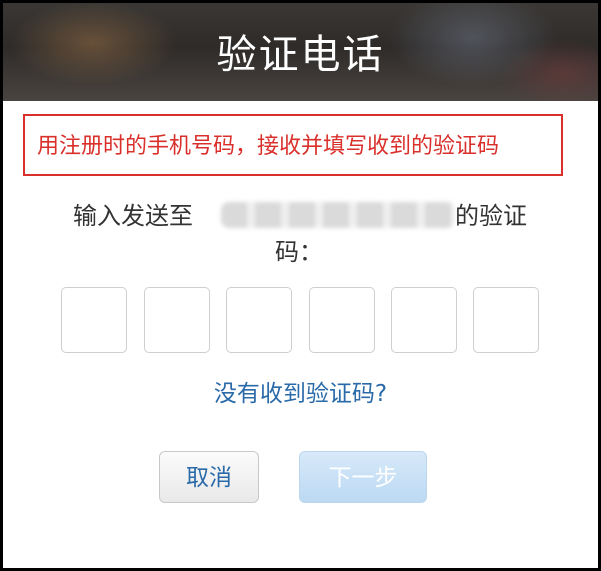  Describe the element at coordinates (133, 216) in the screenshot. I see `prompt-prefix: 输入发送至` at that location.